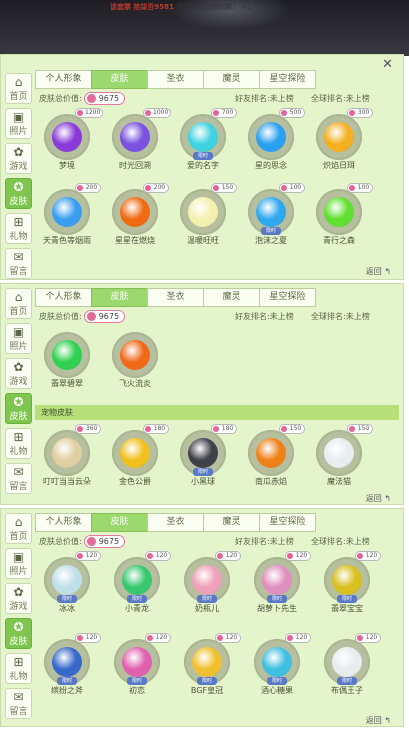  What do you see at coordinates (204, 458) in the screenshot?
I see `skin-item: 180 限时 小黑球` at bounding box center [204, 458].